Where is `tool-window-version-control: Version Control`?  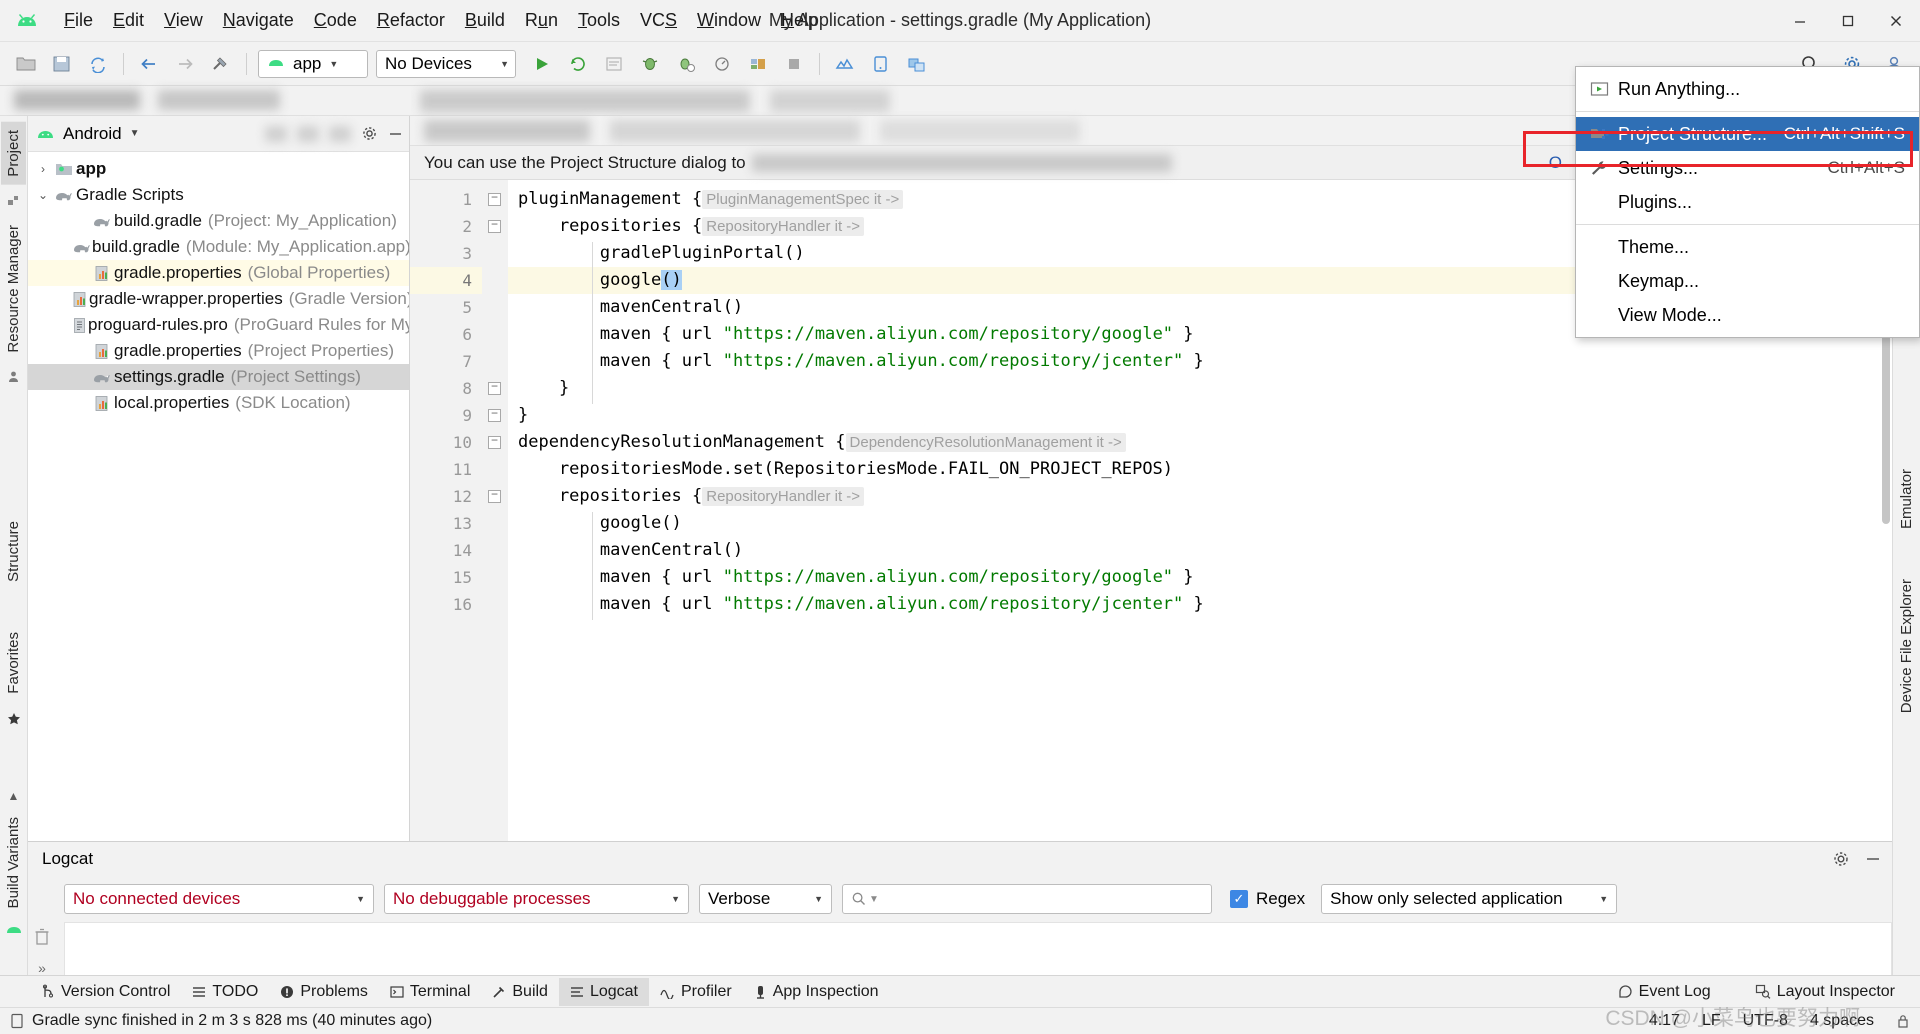 tool-window-version-control: Version Control is located at coordinates (105, 992).